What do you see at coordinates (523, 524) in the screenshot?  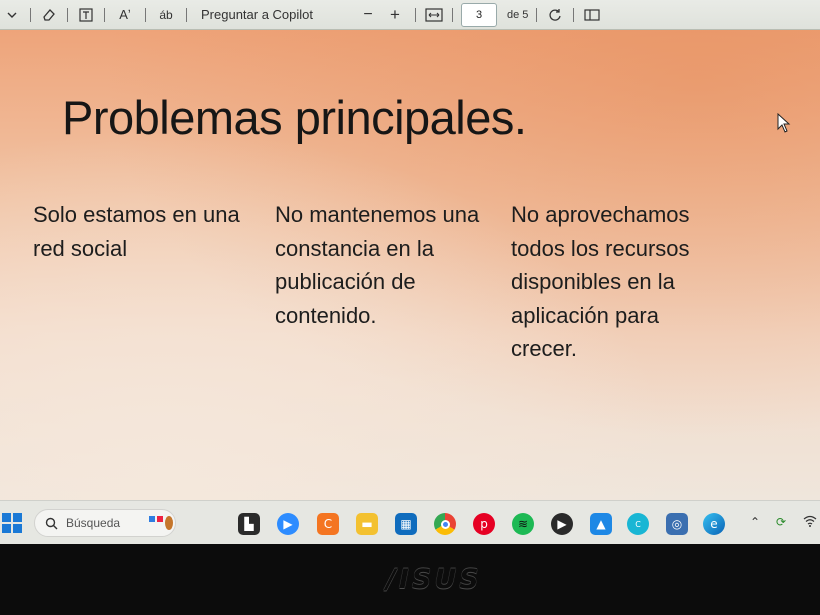 I see `spotify-icon: ≋` at bounding box center [523, 524].